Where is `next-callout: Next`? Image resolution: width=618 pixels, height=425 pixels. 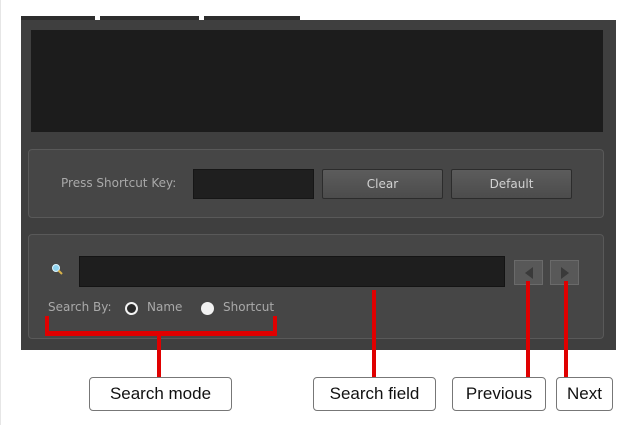
next-callout: Next is located at coordinates (584, 394).